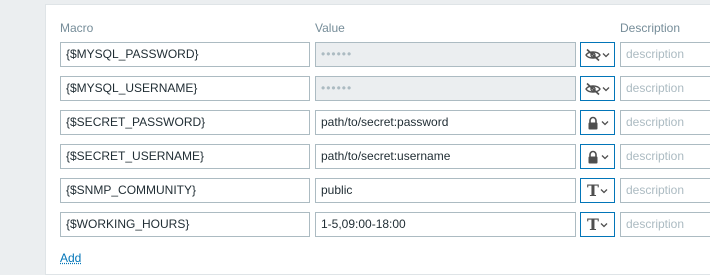 The width and height of the screenshot is (710, 275). Describe the element at coordinates (185, 54) in the screenshot. I see `macro-name-input: {$MYSQL_PASSWORD}` at that location.